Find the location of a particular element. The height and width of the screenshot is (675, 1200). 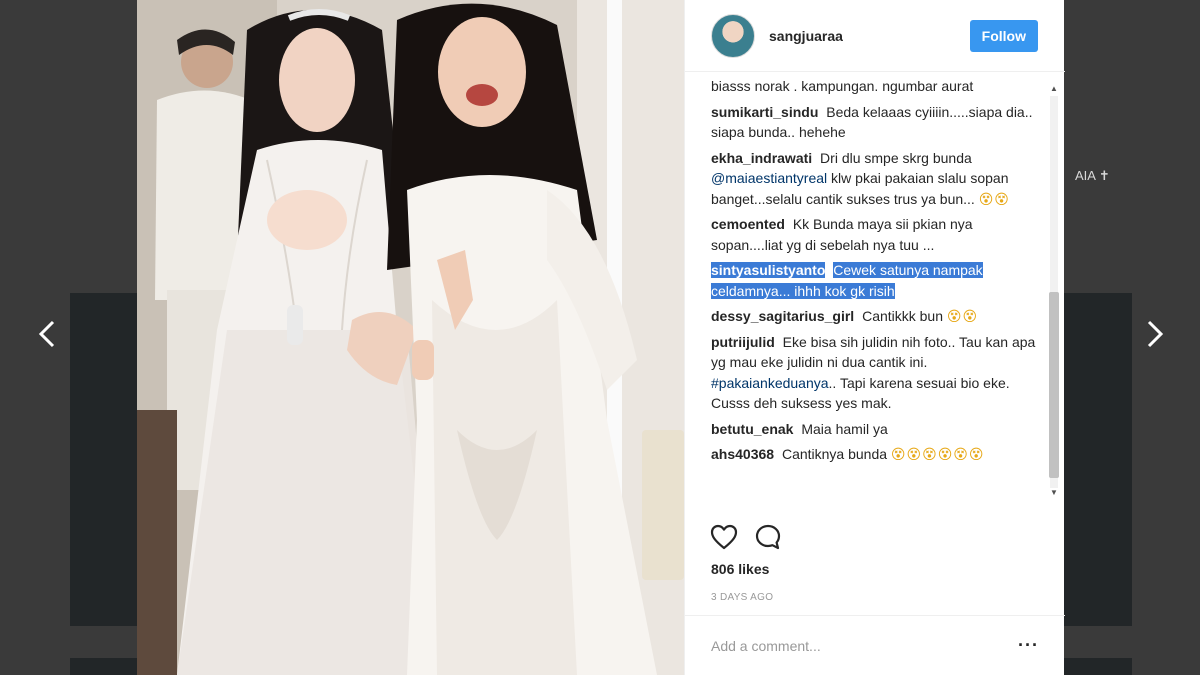

comment-item: biasss norak . kampungan. ngumbar aurat is located at coordinates (876, 86).